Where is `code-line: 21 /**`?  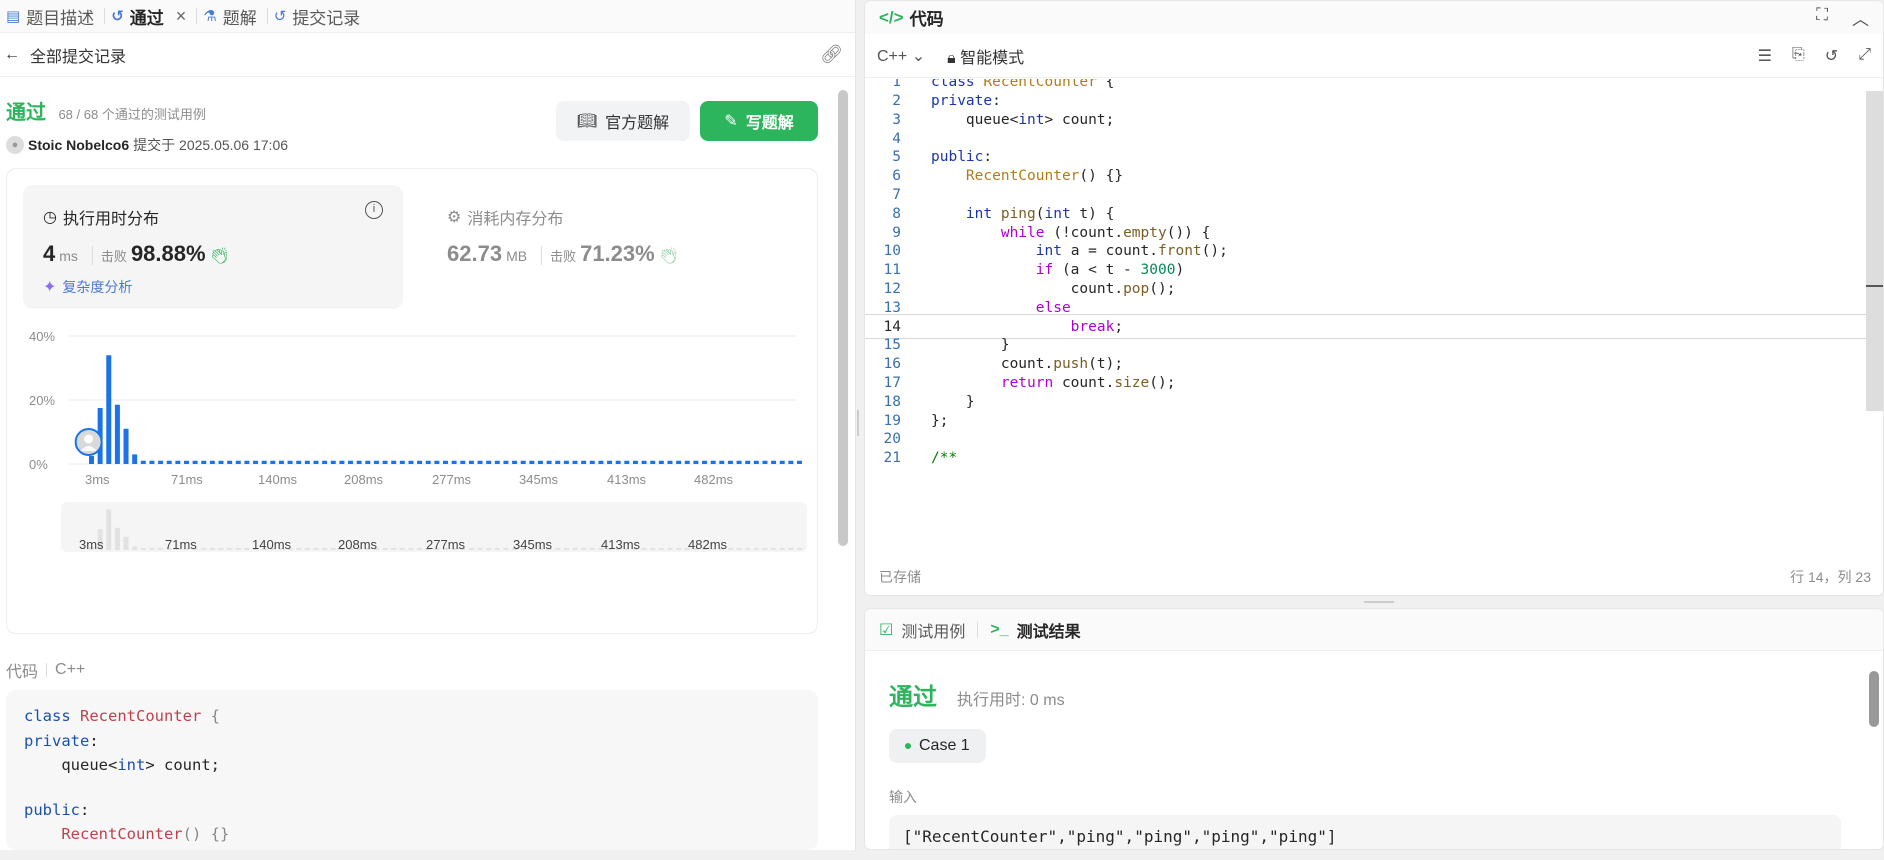
code-line: 21 /** is located at coordinates (1374, 458).